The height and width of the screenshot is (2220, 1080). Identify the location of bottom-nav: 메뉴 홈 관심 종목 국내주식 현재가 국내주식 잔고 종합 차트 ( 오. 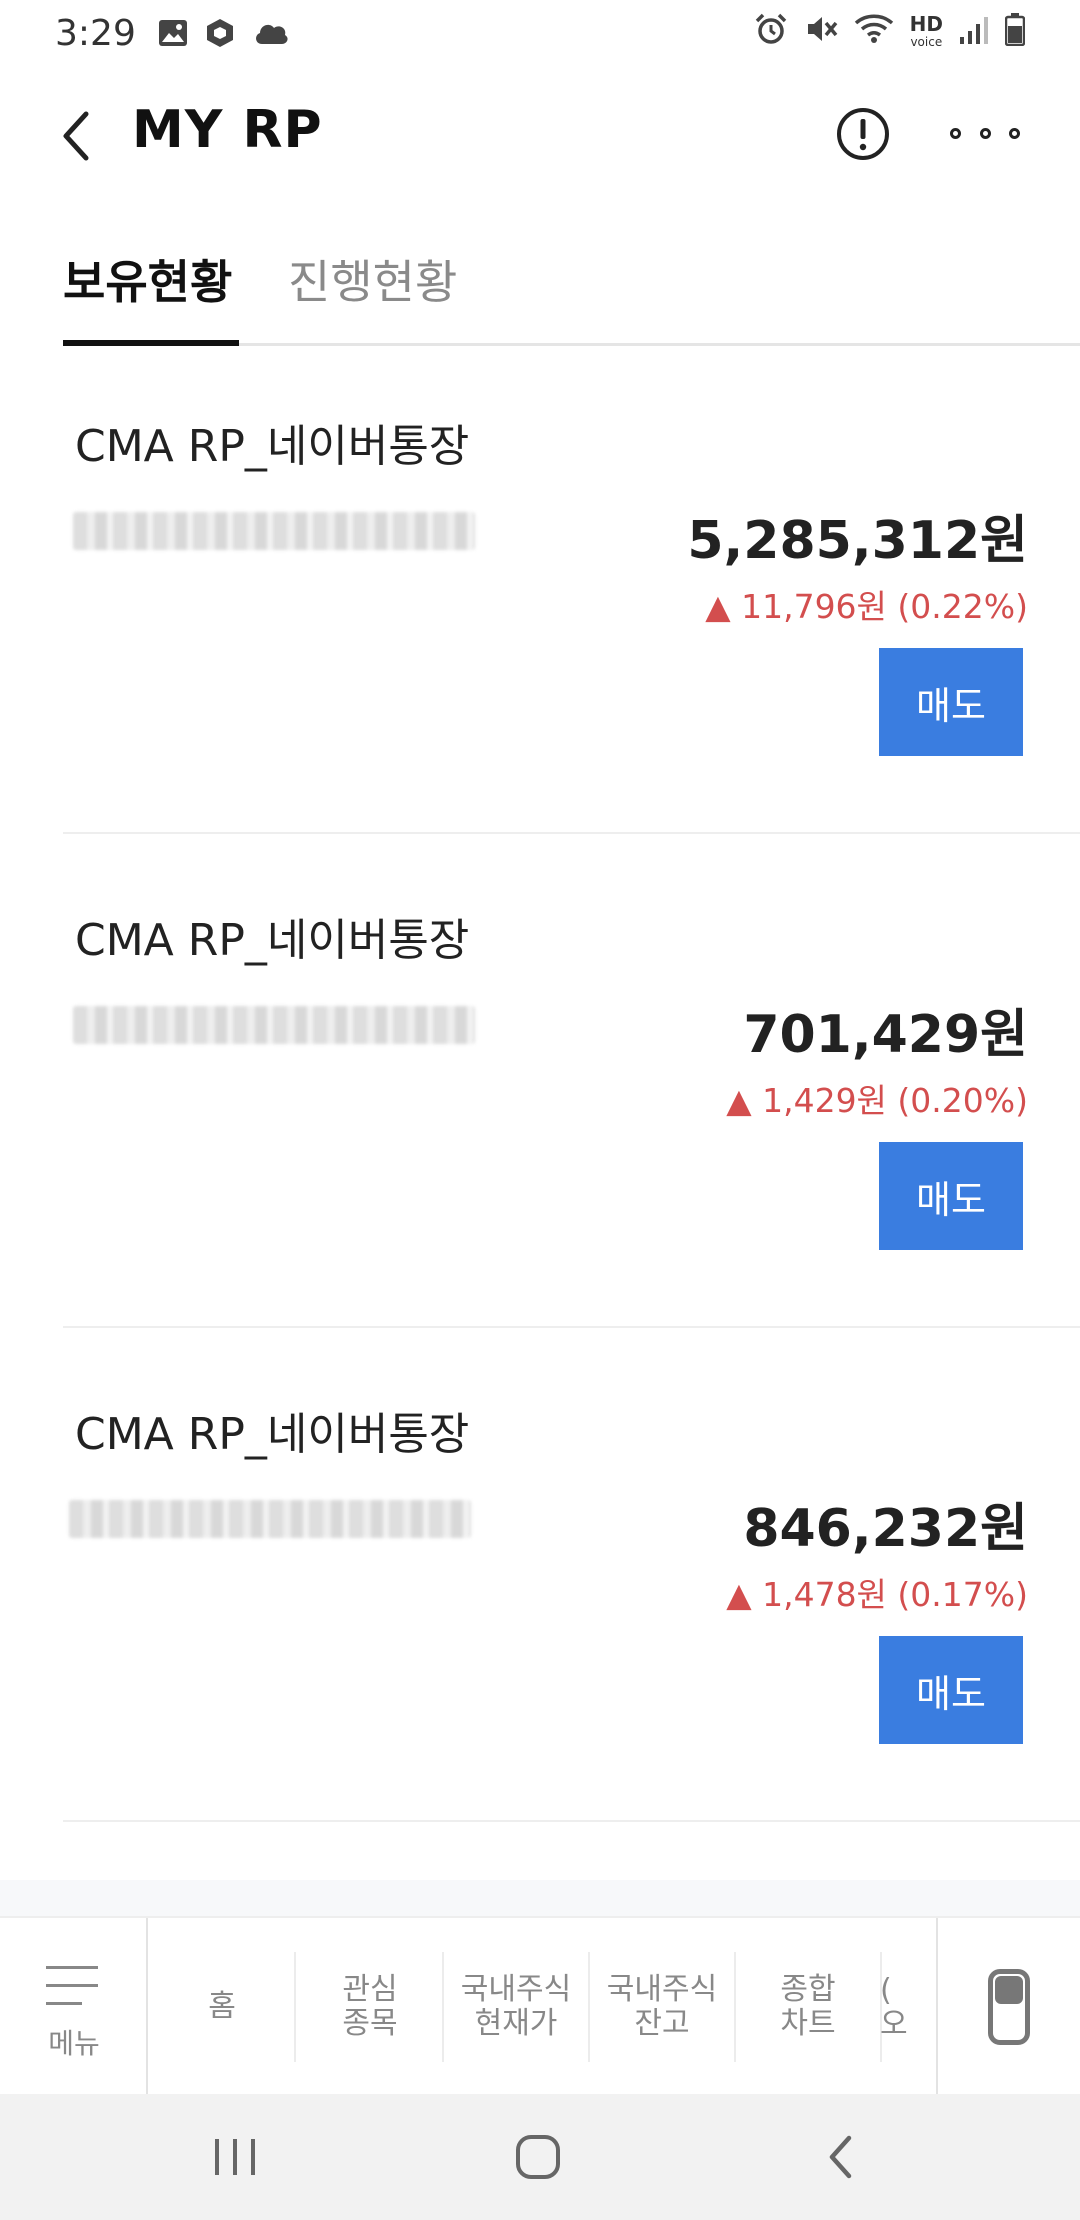
(540, 2006).